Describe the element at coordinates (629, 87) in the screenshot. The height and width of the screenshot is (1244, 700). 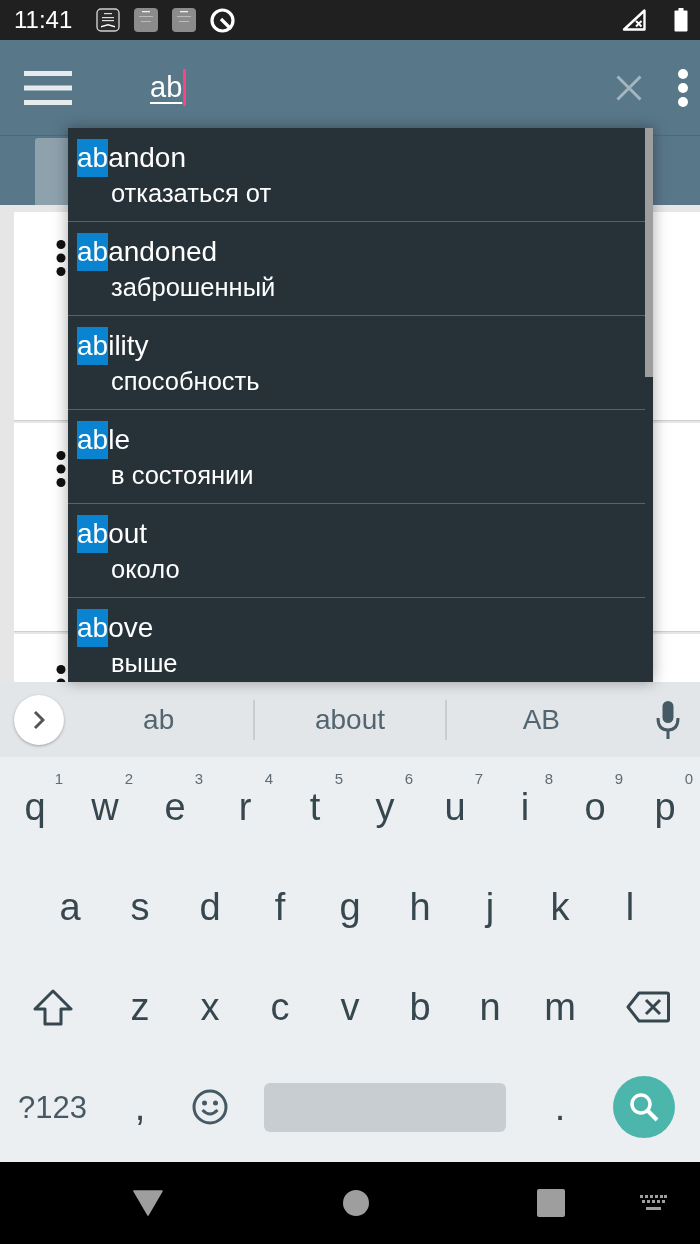
I see `close-icon` at that location.